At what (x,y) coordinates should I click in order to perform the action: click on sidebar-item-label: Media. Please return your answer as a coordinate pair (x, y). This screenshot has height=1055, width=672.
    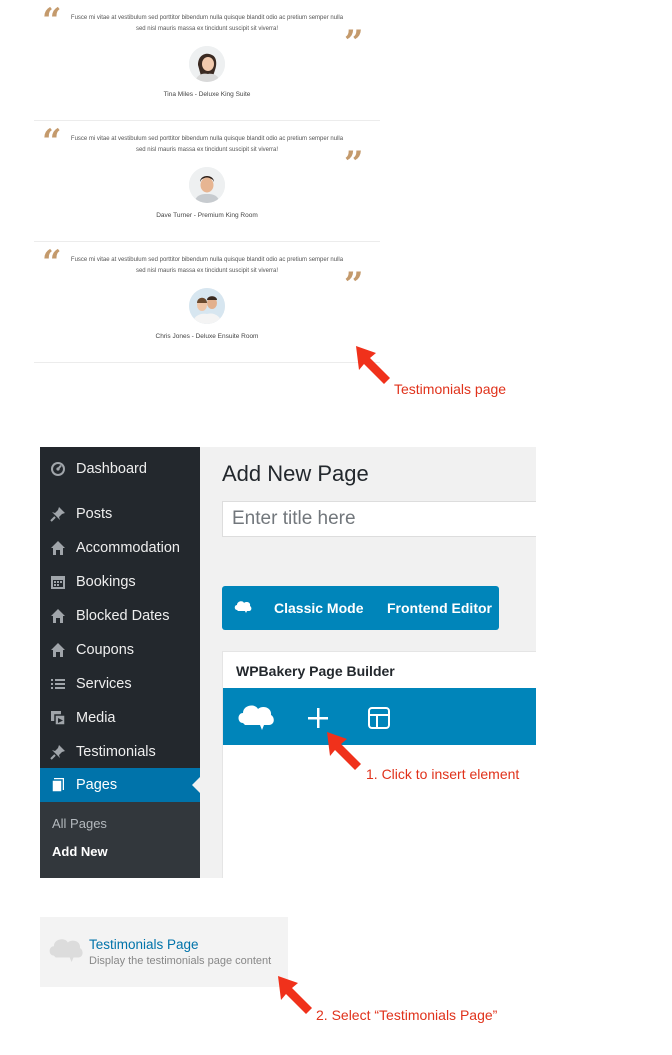
    Looking at the image, I should click on (96, 718).